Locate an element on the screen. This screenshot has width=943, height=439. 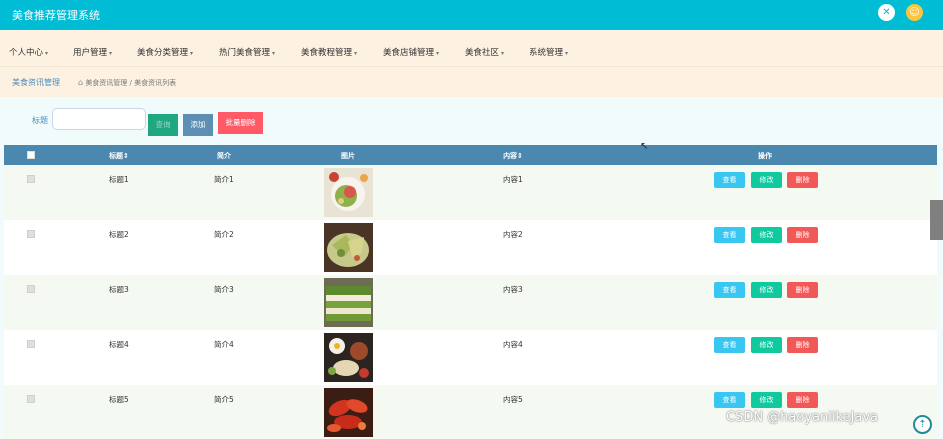
nav-item-food-category: 美食分类管理 ▾ is located at coordinates (165, 52).